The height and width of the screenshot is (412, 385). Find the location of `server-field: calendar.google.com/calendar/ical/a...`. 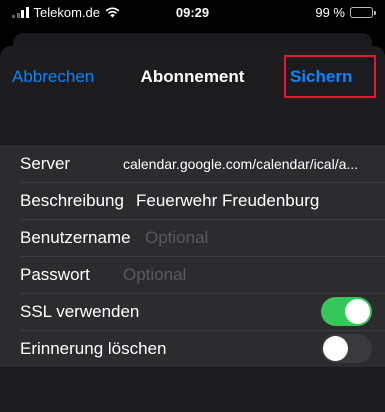

server-field: calendar.google.com/calendar/ical/a... is located at coordinates (240, 164).